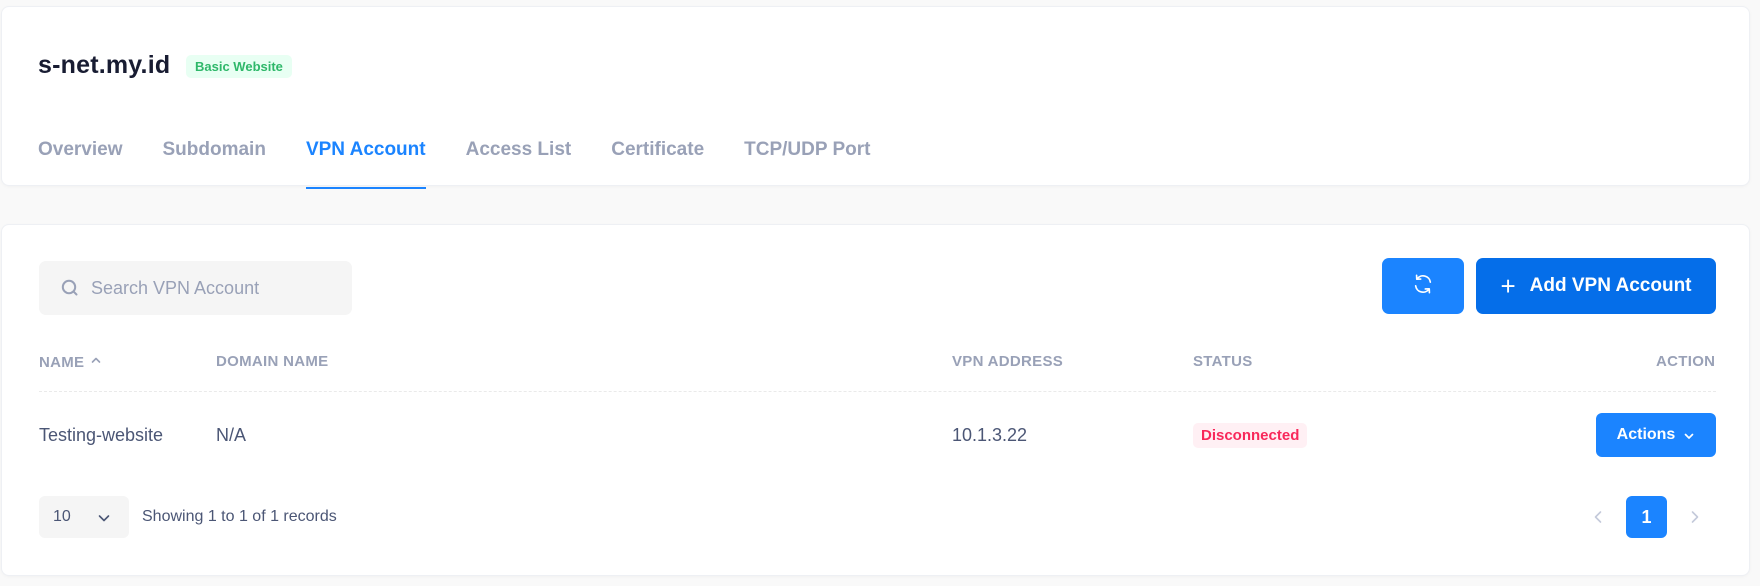 The height and width of the screenshot is (586, 1760). Describe the element at coordinates (101, 435) in the screenshot. I see `cell-name: Testing-website` at that location.